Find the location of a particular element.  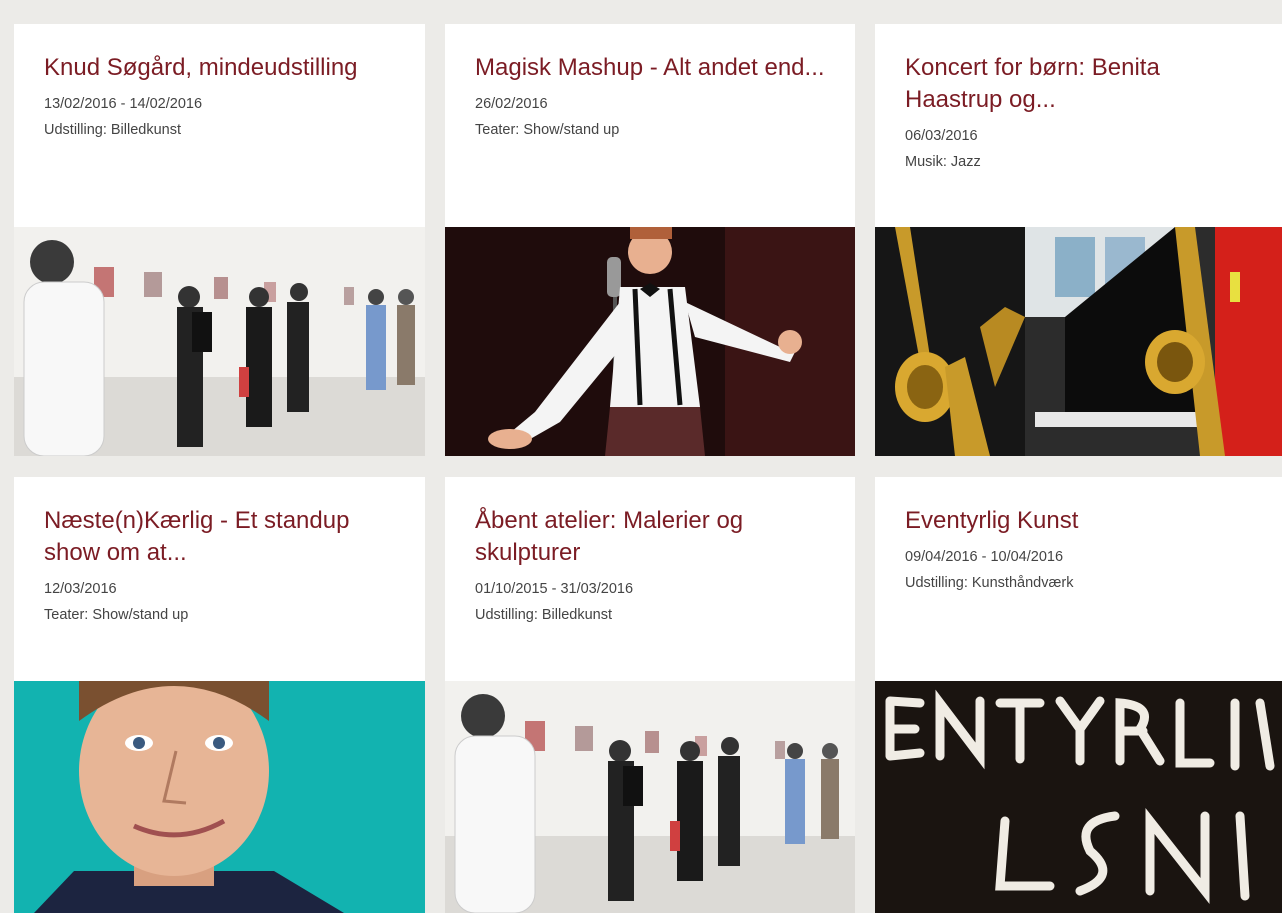

painted-lettering-photo is located at coordinates (1078, 797).